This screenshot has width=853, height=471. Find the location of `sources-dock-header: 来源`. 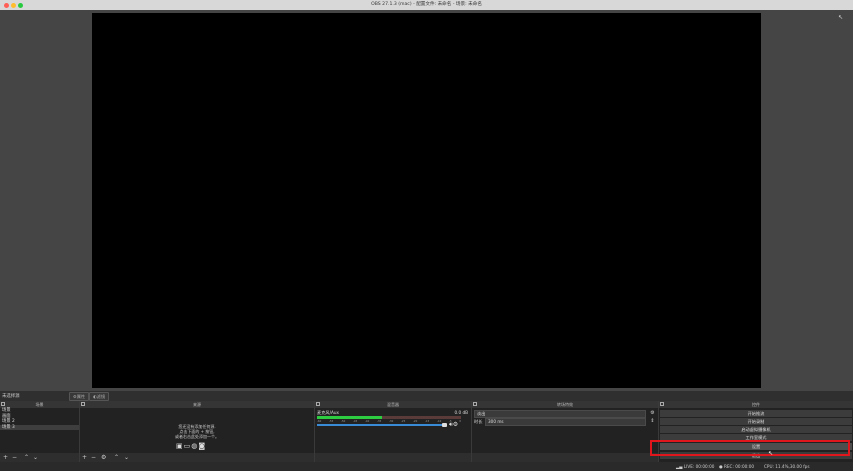

sources-dock-header: 来源 is located at coordinates (197, 404).